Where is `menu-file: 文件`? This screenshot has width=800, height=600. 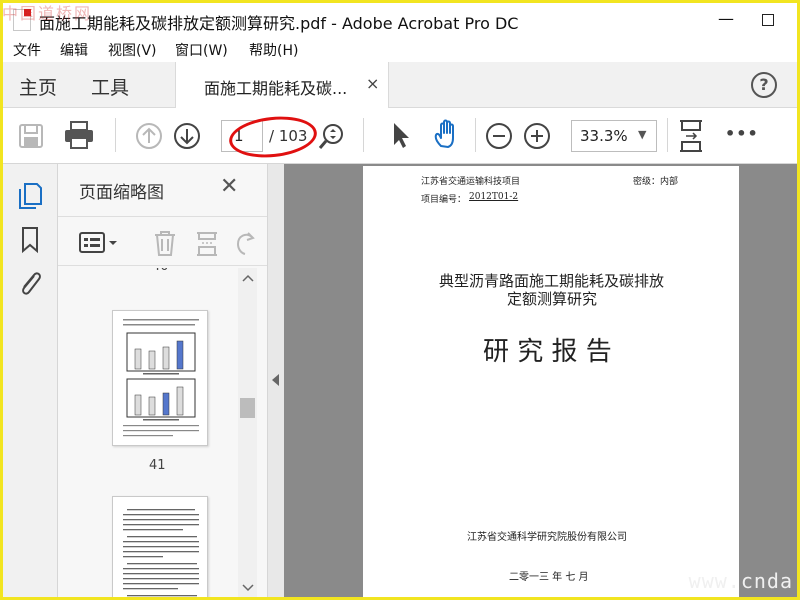 menu-file: 文件 is located at coordinates (27, 50).